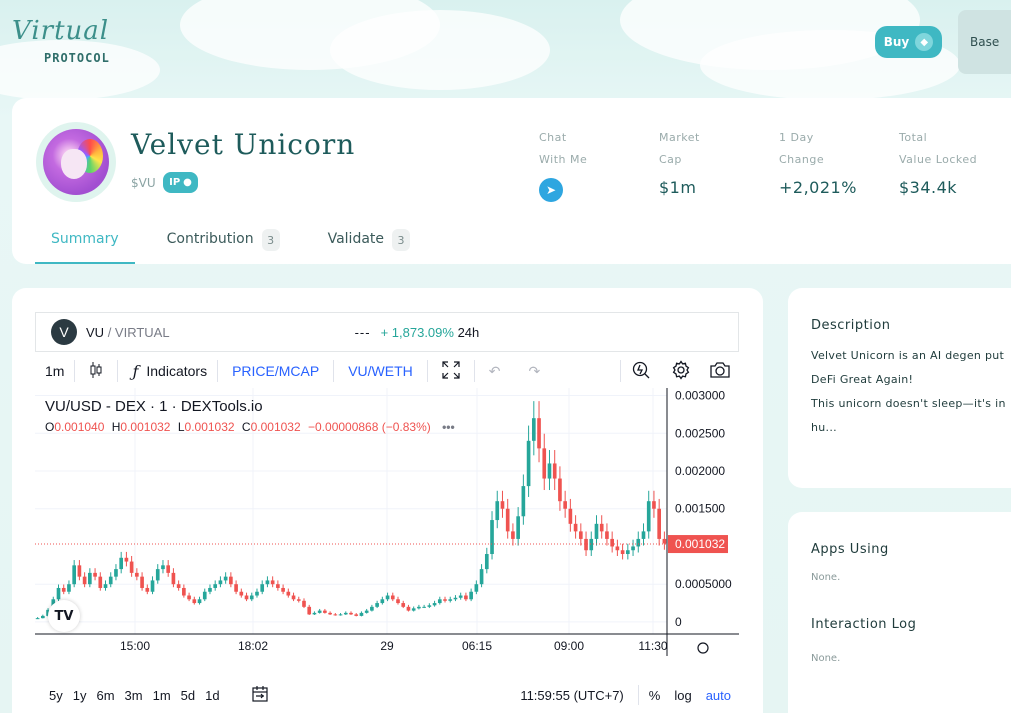 The image size is (1011, 713). Describe the element at coordinates (177, 371) in the screenshot. I see `indicators-label: Indicators` at that location.